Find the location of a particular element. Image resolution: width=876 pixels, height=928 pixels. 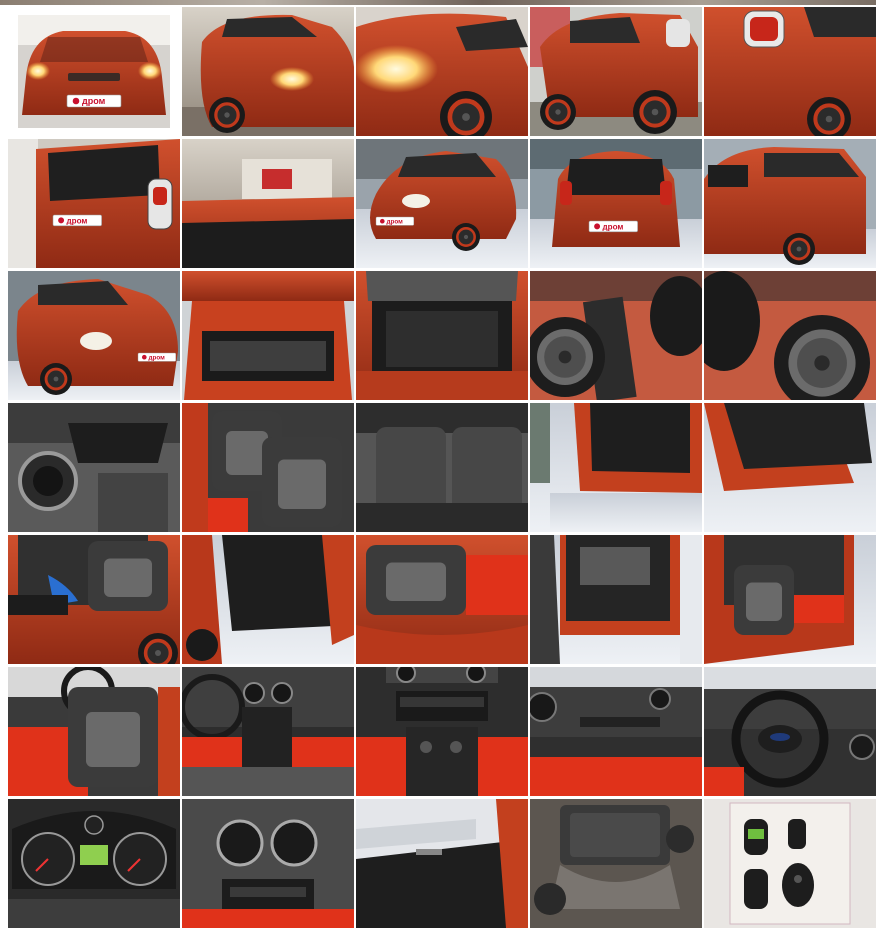

photo-roof-in-garage is located at coordinates (268, 203).